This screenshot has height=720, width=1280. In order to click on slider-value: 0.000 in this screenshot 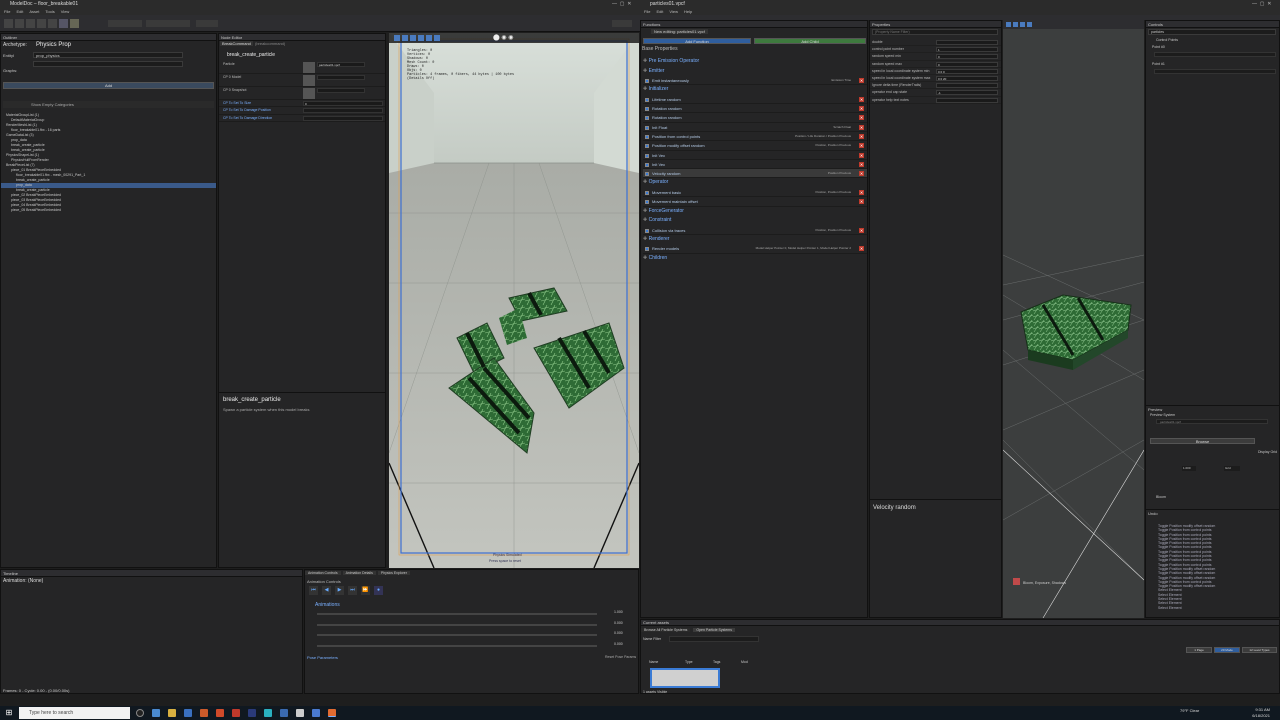, I will do `click(618, 633)`.